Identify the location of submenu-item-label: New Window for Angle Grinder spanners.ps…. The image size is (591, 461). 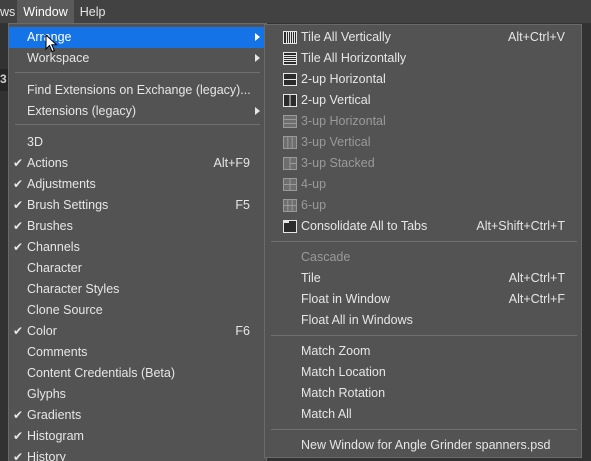
(426, 445).